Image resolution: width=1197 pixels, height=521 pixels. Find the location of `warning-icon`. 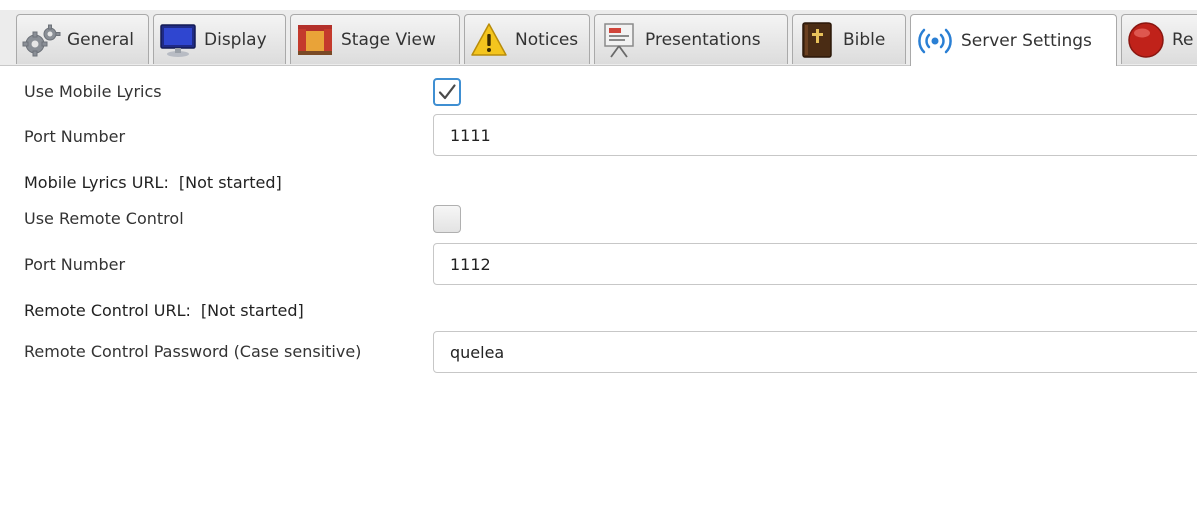

warning-icon is located at coordinates (489, 40).